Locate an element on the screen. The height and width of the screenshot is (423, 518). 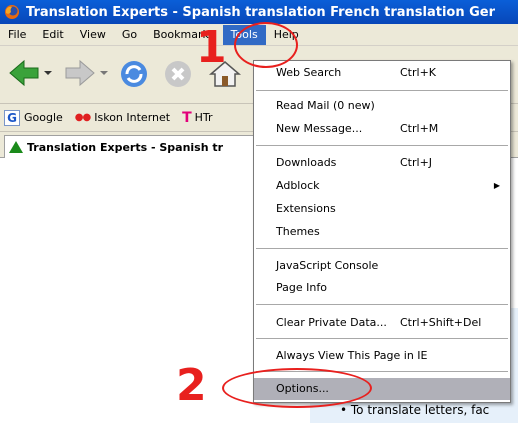
menu-item-clear-private-data: Clear Private Data... Ctrl+Shift+Del is located at coordinates (382, 323).